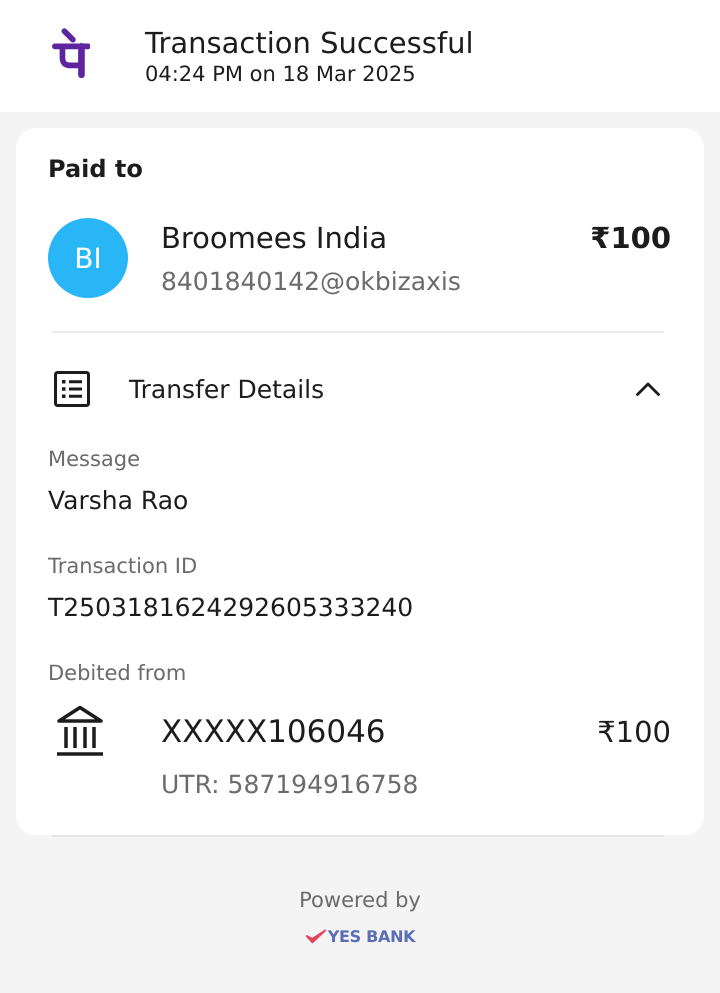 Image resolution: width=720 pixels, height=993 pixels. I want to click on payee-name: Broomees India, so click(274, 238).